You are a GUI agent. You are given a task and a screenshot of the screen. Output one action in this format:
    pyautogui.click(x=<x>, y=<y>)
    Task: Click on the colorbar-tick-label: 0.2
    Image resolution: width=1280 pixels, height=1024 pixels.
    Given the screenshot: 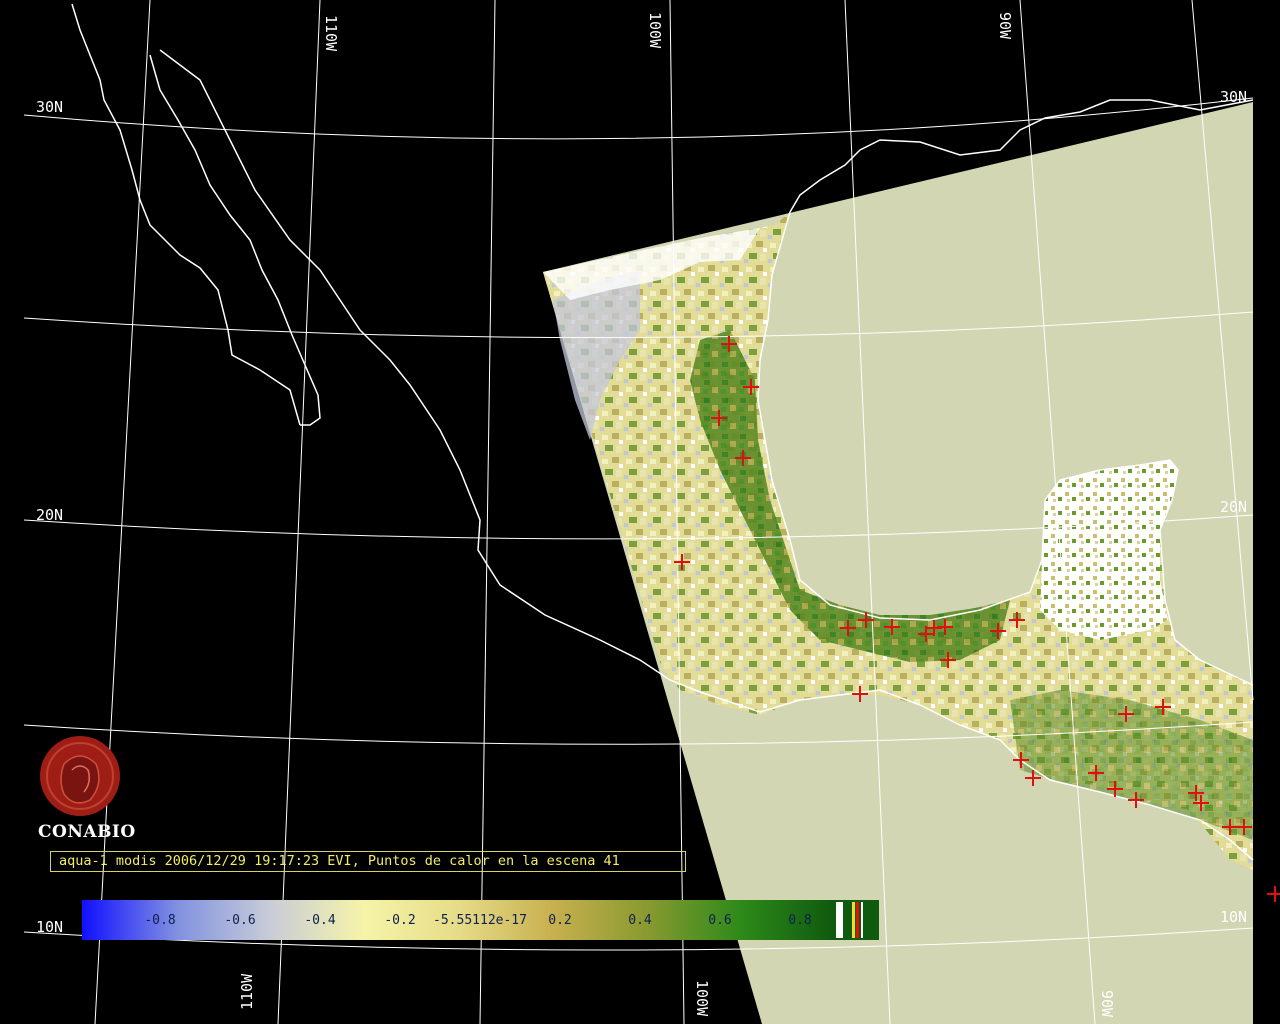 What is the action you would take?
    pyautogui.click(x=559, y=920)
    